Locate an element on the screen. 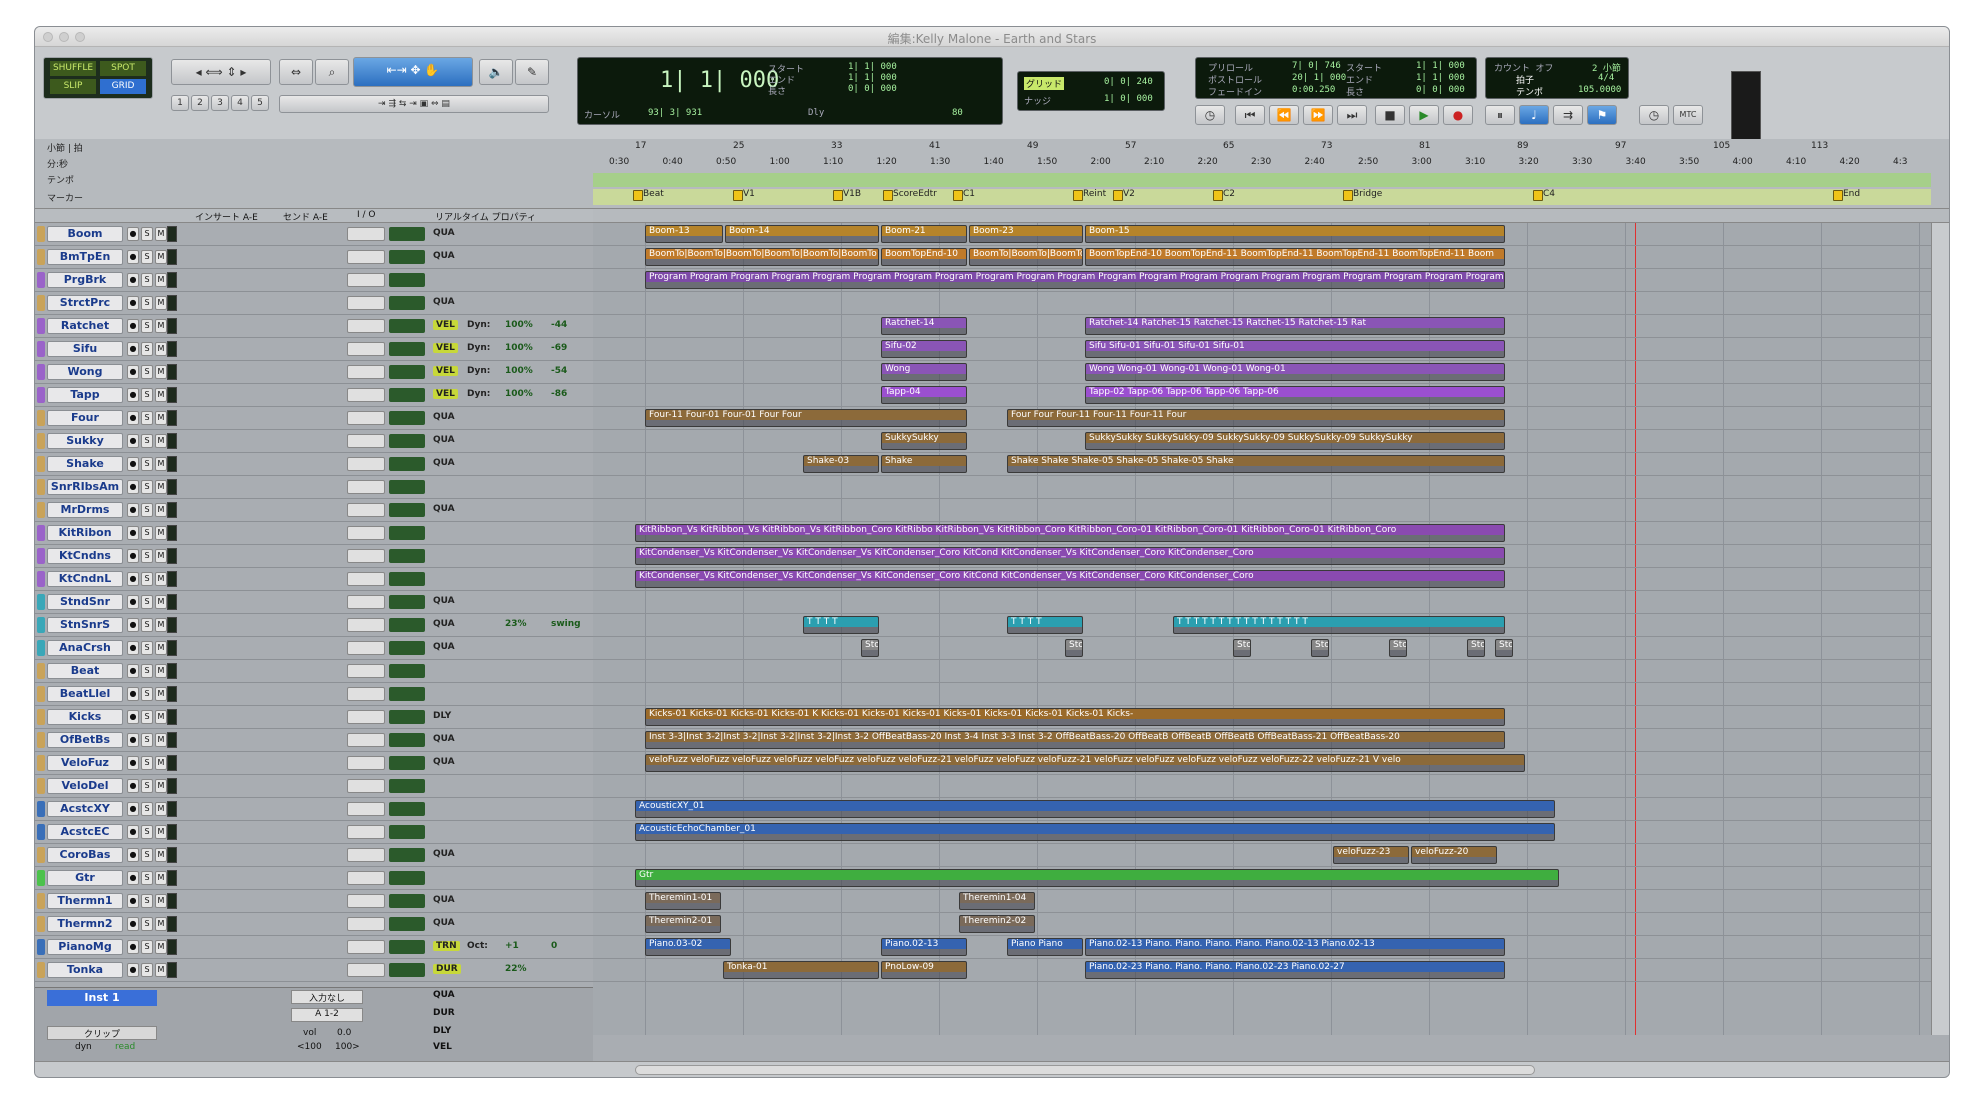  track-name: Kicks is located at coordinates (85, 717).